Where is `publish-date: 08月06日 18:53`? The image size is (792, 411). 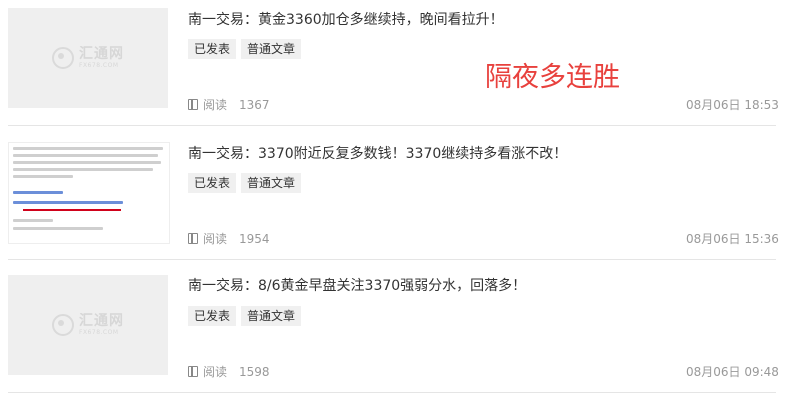 publish-date: 08月06日 18:53 is located at coordinates (732, 105).